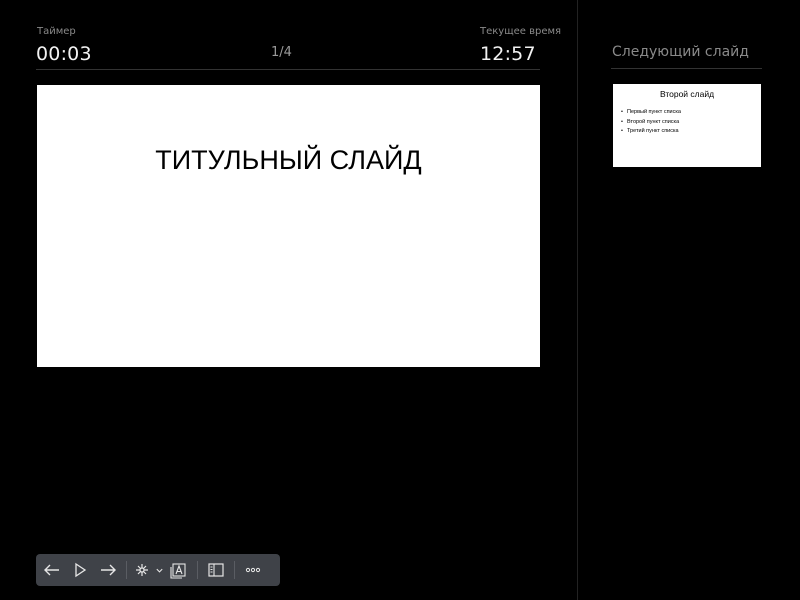 Image resolution: width=800 pixels, height=600 pixels. I want to click on next-slide-bullet: Третий пункт списка, so click(651, 132).